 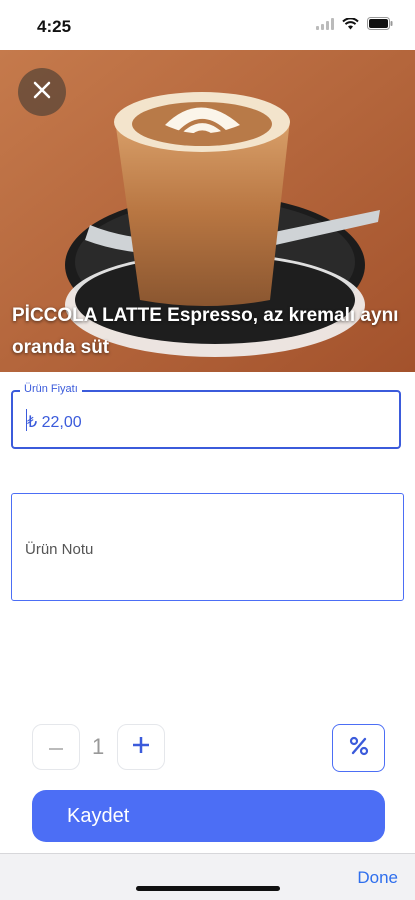 What do you see at coordinates (207, 876) in the screenshot?
I see `keyboard-toolbar: Done` at bounding box center [207, 876].